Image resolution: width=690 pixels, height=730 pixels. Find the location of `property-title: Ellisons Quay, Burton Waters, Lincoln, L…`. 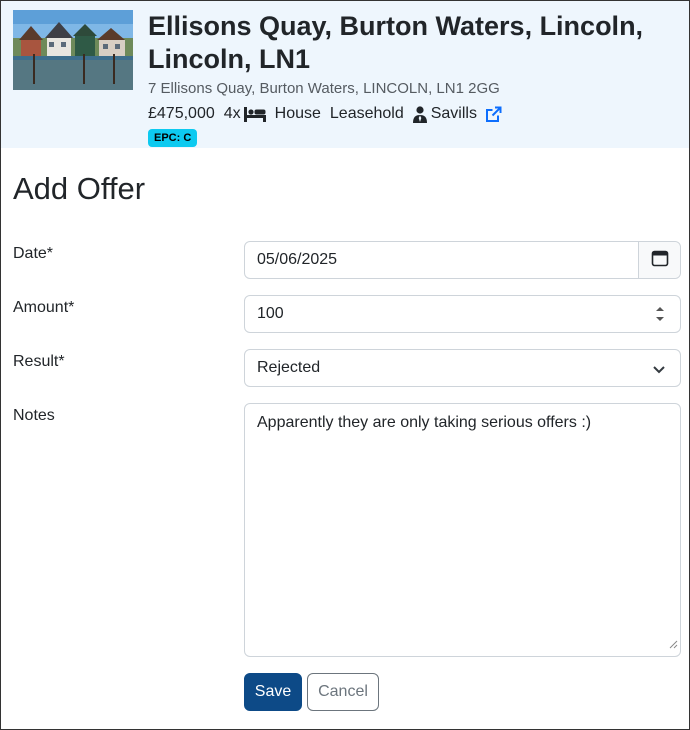

property-title: Ellisons Quay, Burton Waters, Lincoln, L… is located at coordinates (396, 42).